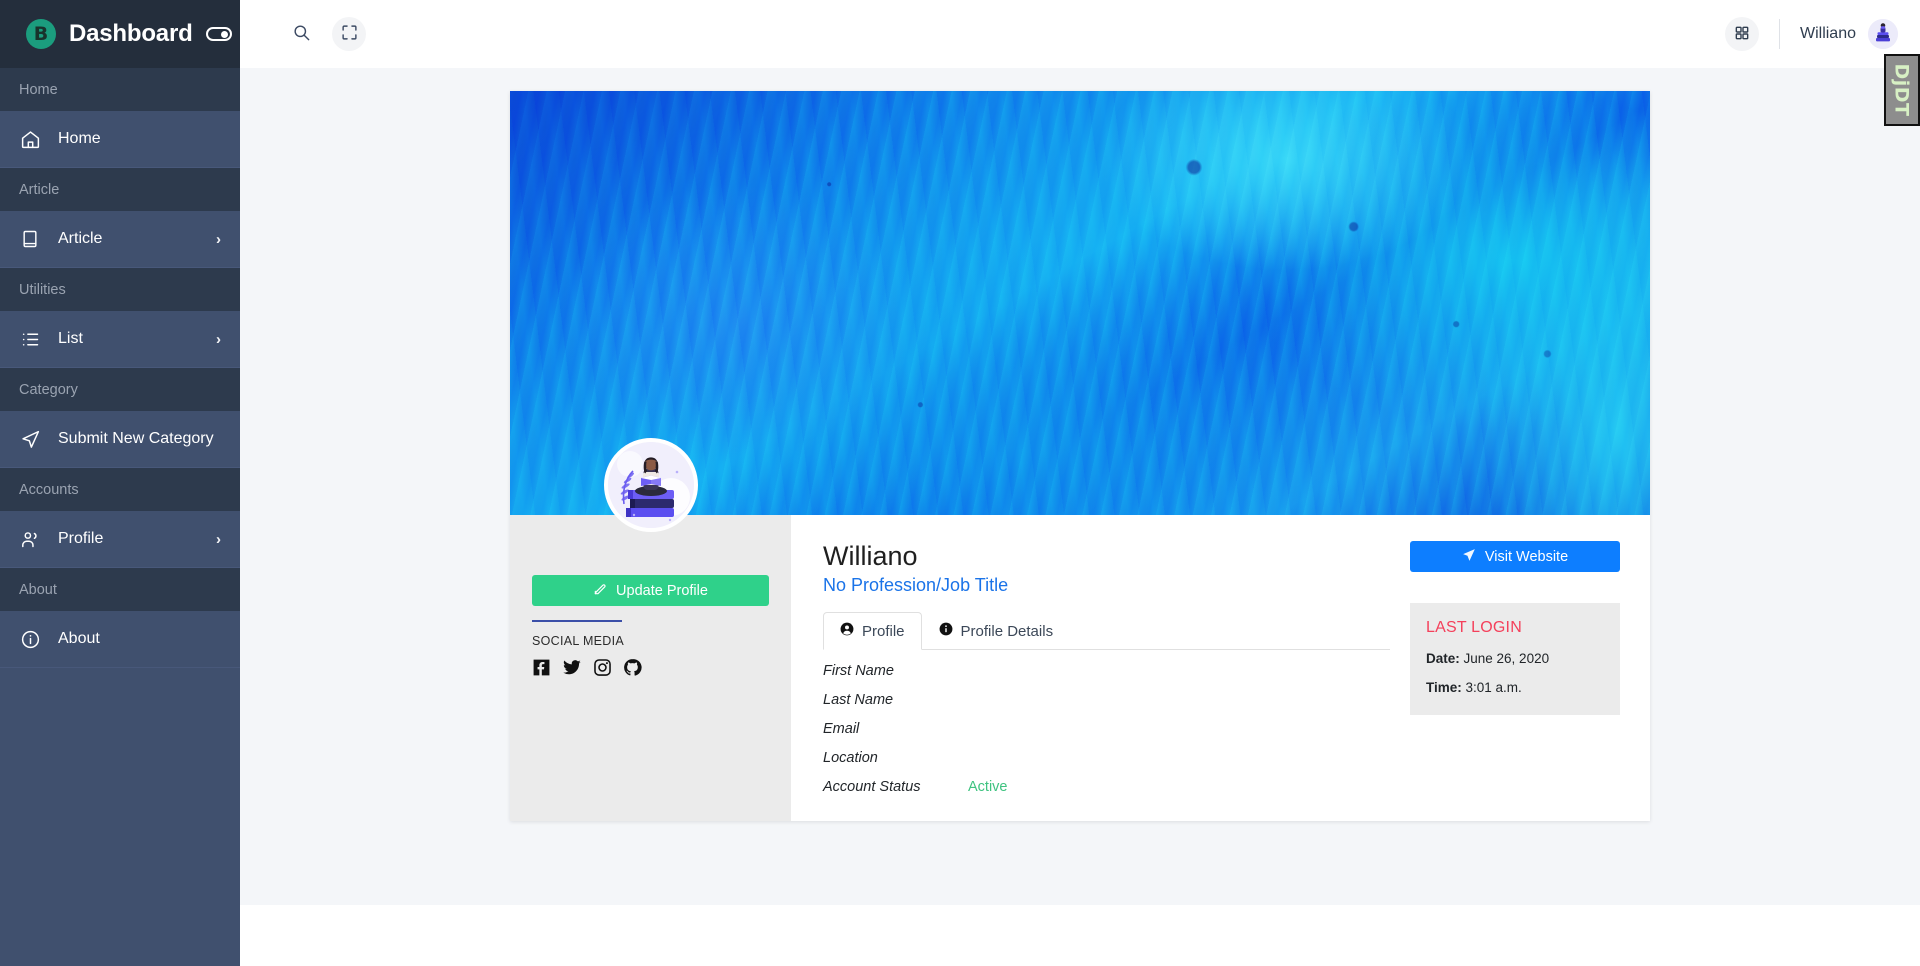  Describe the element at coordinates (120, 339) in the screenshot. I see `sidebar-item-list: List ›` at that location.